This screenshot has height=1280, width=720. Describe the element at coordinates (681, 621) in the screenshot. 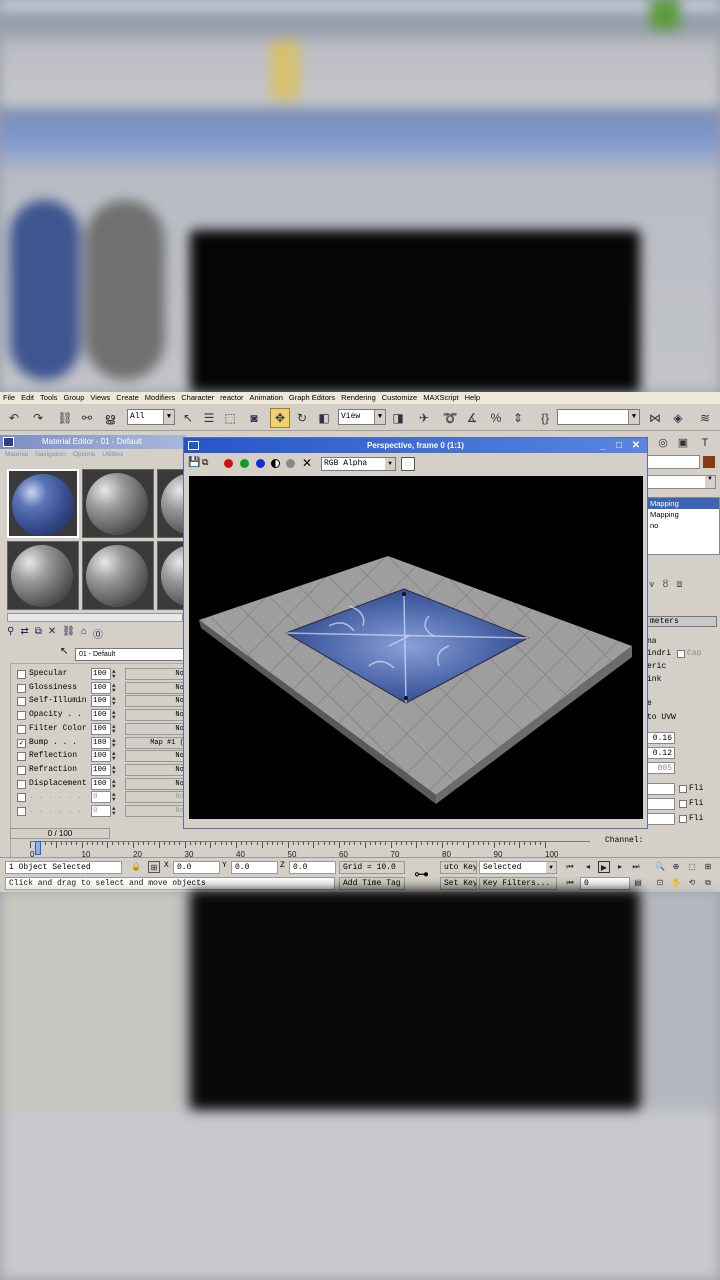

I see `parameters-rollout: meters` at that location.